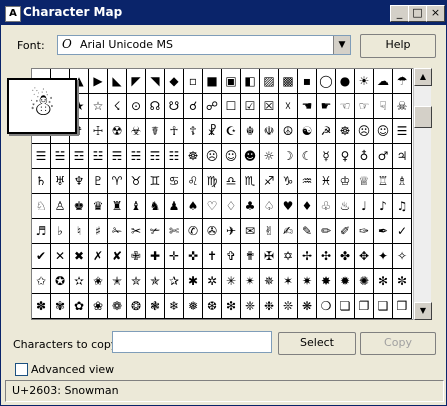  I want to click on char-cell: ♒, so click(307, 181).